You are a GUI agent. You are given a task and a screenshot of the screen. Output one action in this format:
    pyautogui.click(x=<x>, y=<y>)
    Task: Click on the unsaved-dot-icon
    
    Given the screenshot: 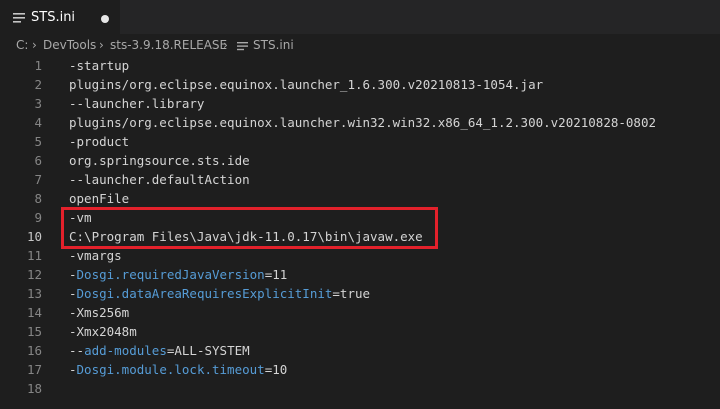 What is the action you would take?
    pyautogui.click(x=105, y=19)
    